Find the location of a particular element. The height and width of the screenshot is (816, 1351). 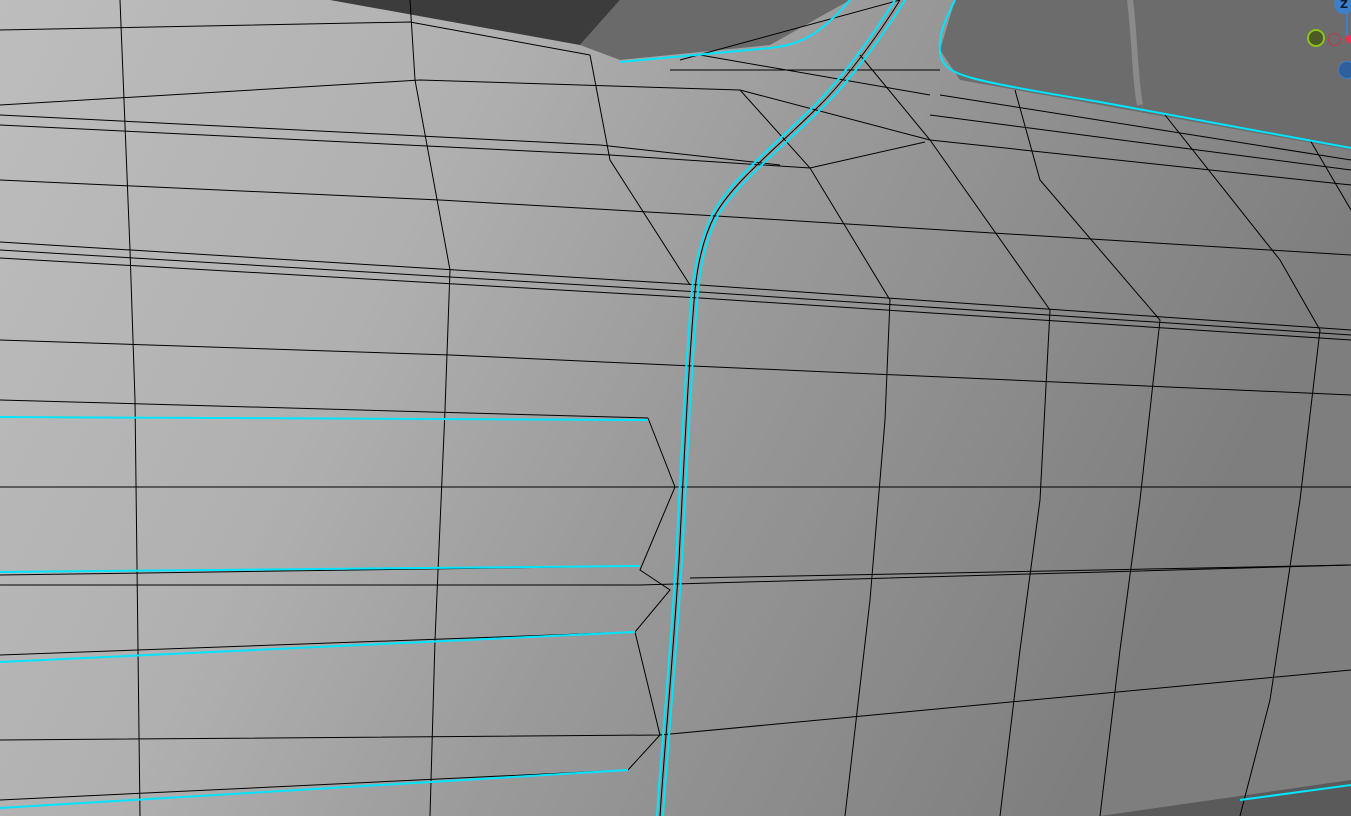

x-axis-handle is located at coordinates (1348, 39).